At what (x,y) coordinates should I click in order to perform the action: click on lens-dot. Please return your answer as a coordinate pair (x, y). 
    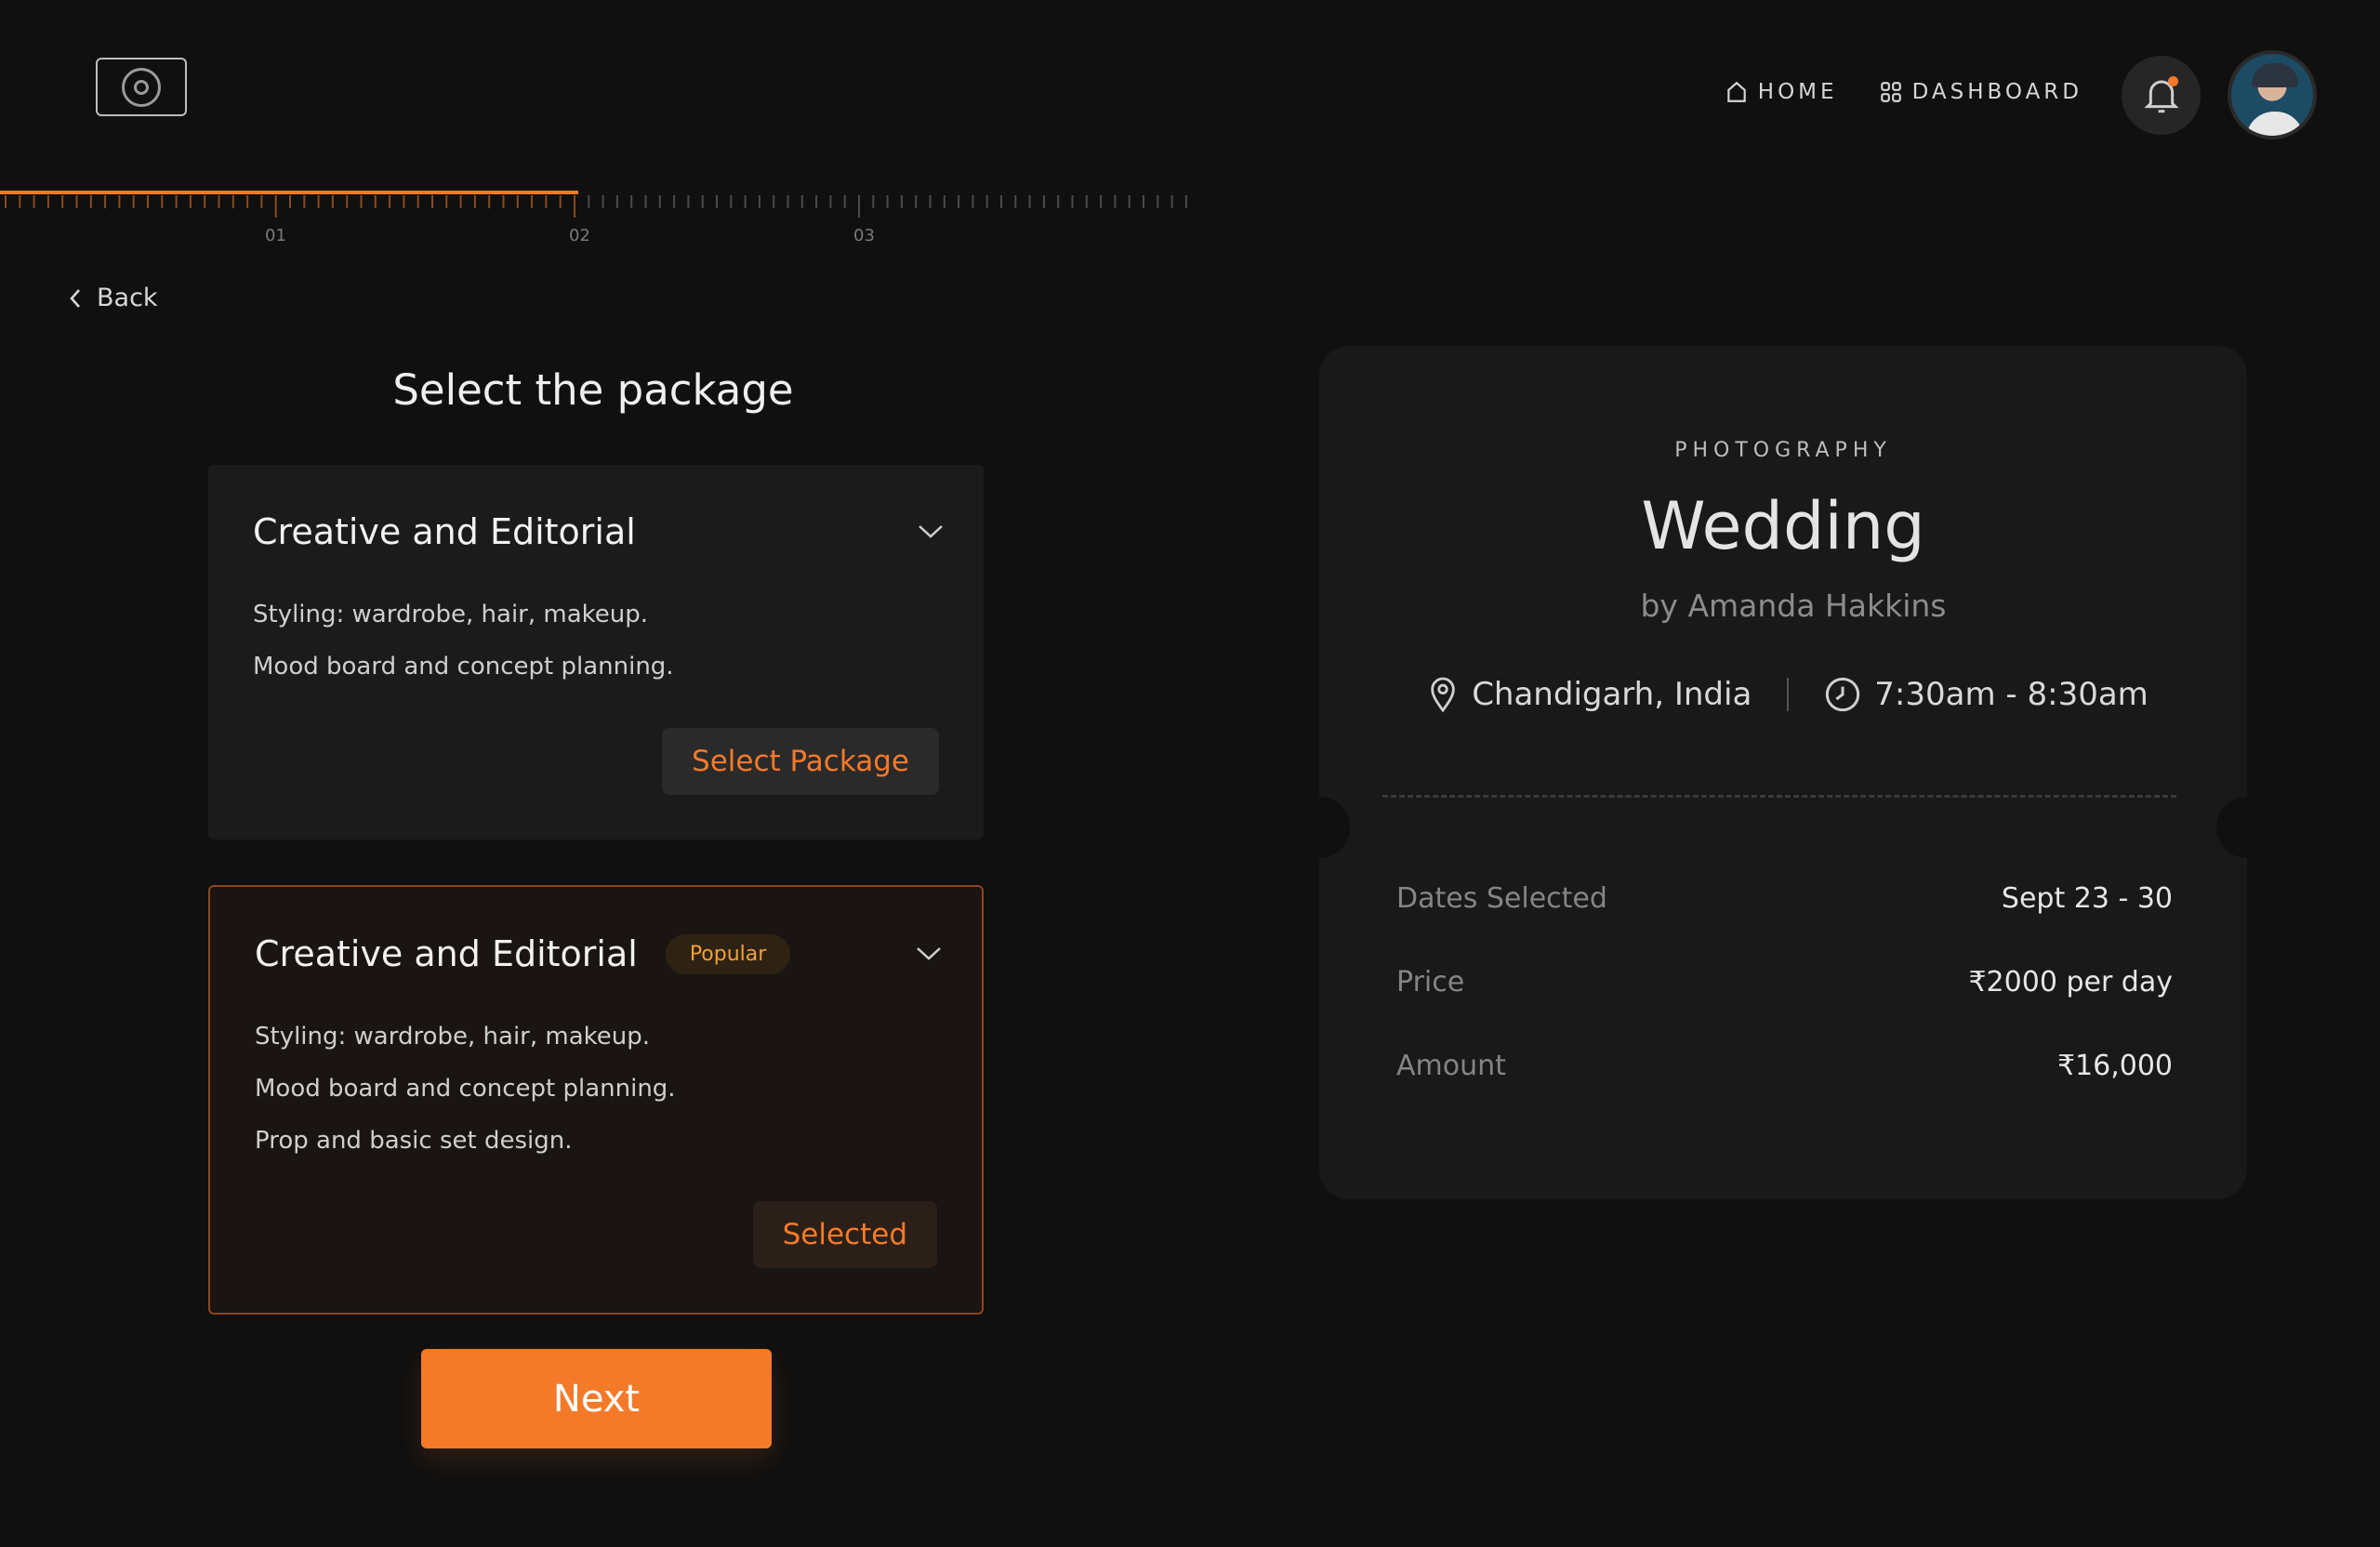
    Looking at the image, I should click on (141, 87).